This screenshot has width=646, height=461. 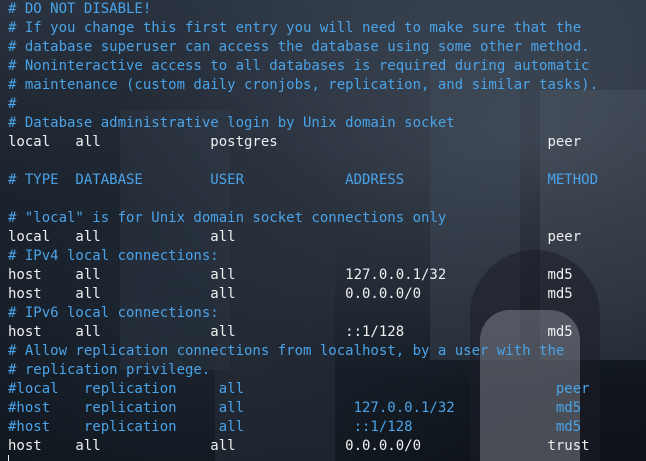 I want to click on comment-line: #host replication all ::1/128 md5, so click(x=303, y=427).